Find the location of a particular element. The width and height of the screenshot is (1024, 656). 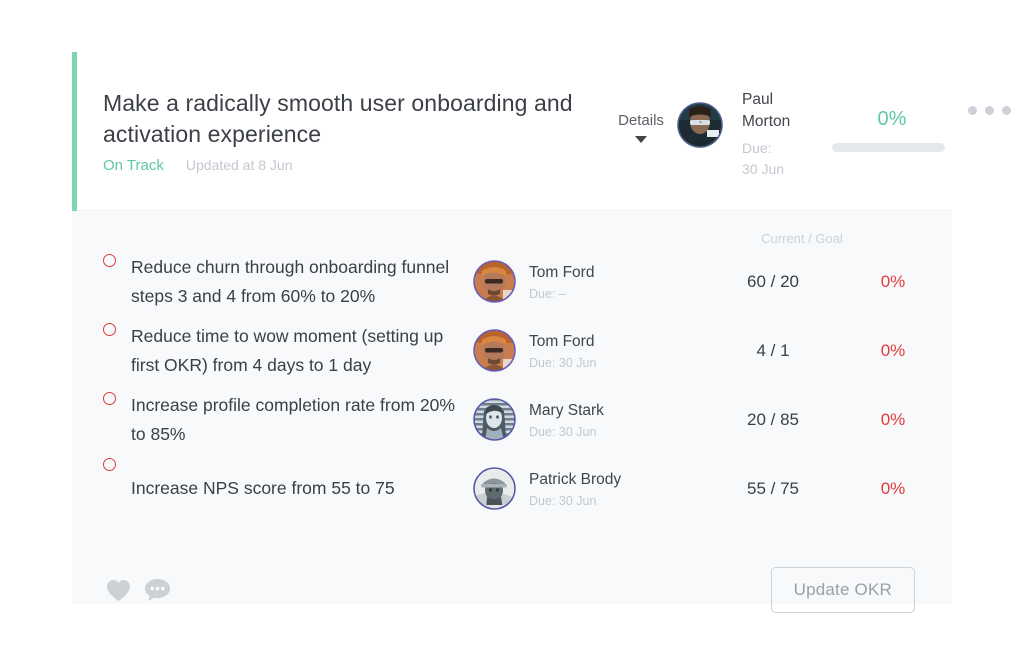

status-badge: On Track is located at coordinates (133, 165).